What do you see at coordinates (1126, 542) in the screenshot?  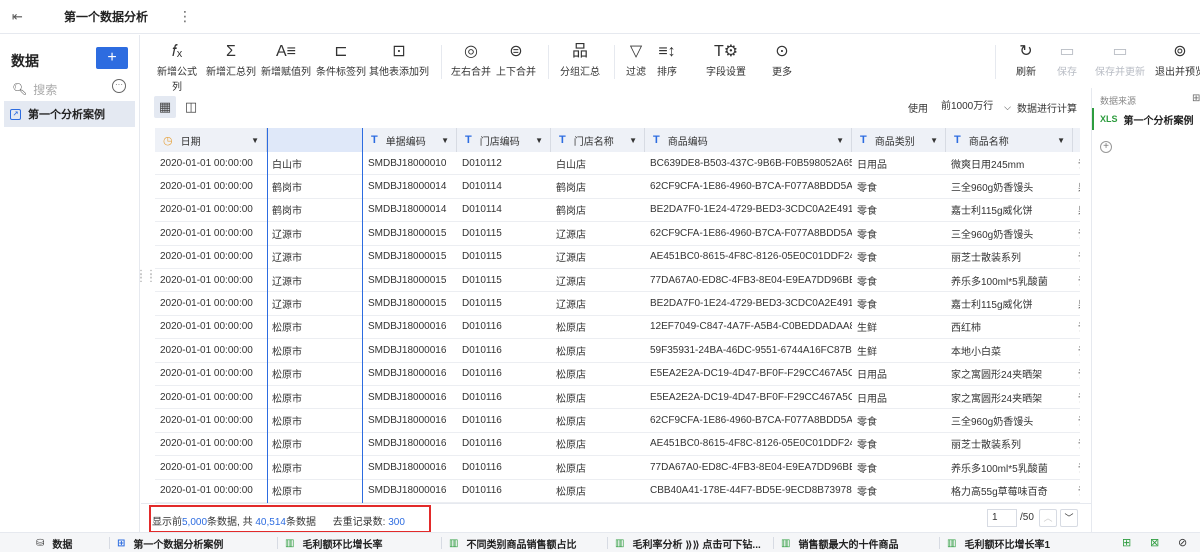 I see `new-table-icon: ⊞` at bounding box center [1126, 542].